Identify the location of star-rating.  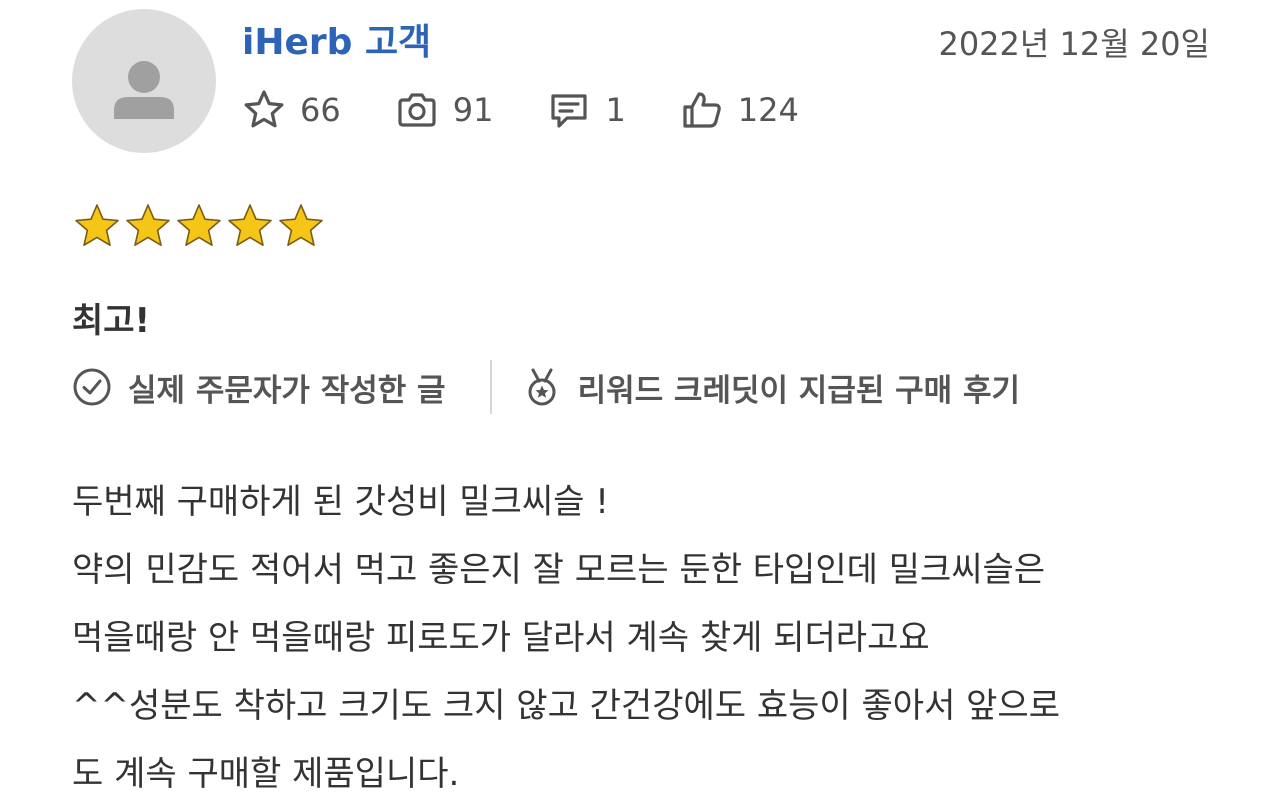
(199, 226).